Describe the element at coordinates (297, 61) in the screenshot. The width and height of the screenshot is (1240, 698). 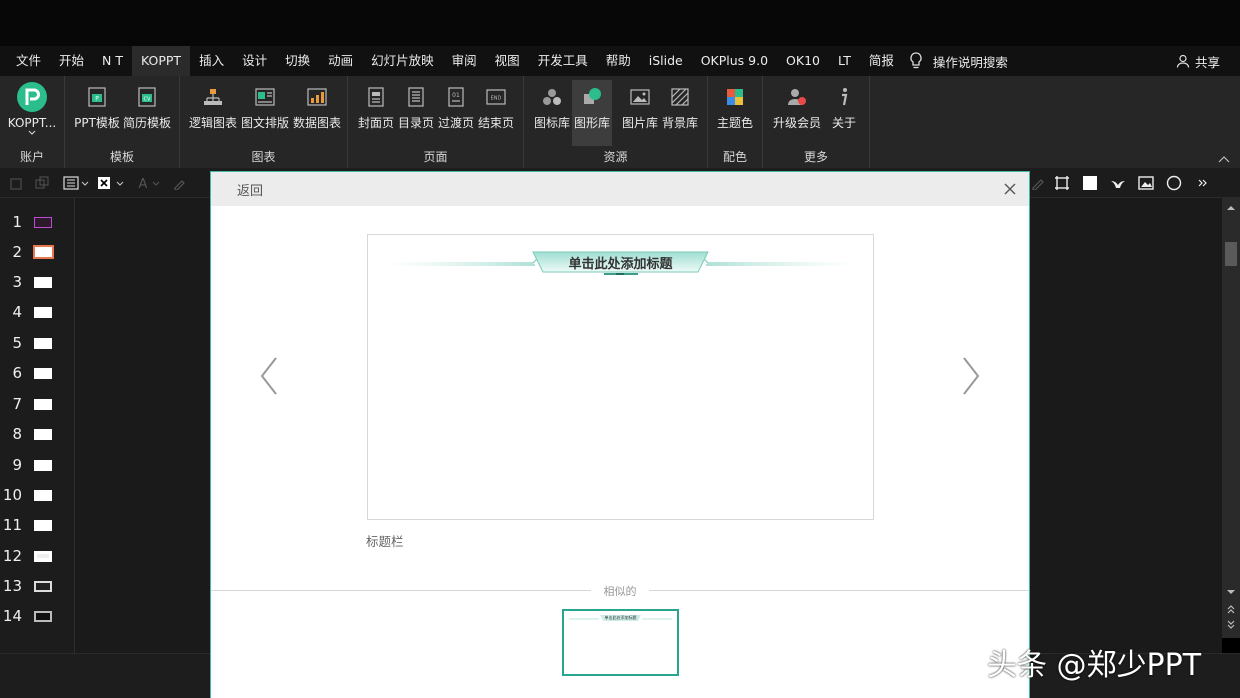
I see `menu-transitions: 切换` at that location.